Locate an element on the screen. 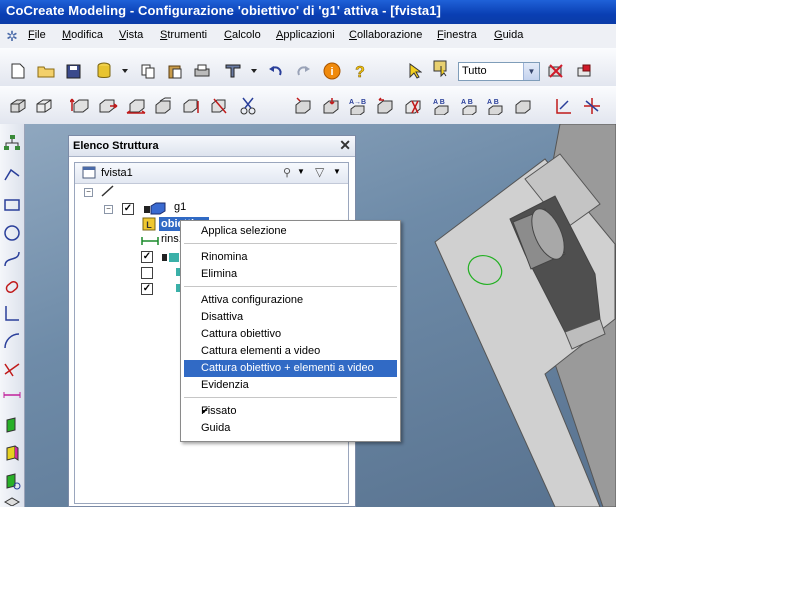 The image size is (800, 600). menu-item-cattura-obiettivo: Cattura obiettivo is located at coordinates (290, 334).